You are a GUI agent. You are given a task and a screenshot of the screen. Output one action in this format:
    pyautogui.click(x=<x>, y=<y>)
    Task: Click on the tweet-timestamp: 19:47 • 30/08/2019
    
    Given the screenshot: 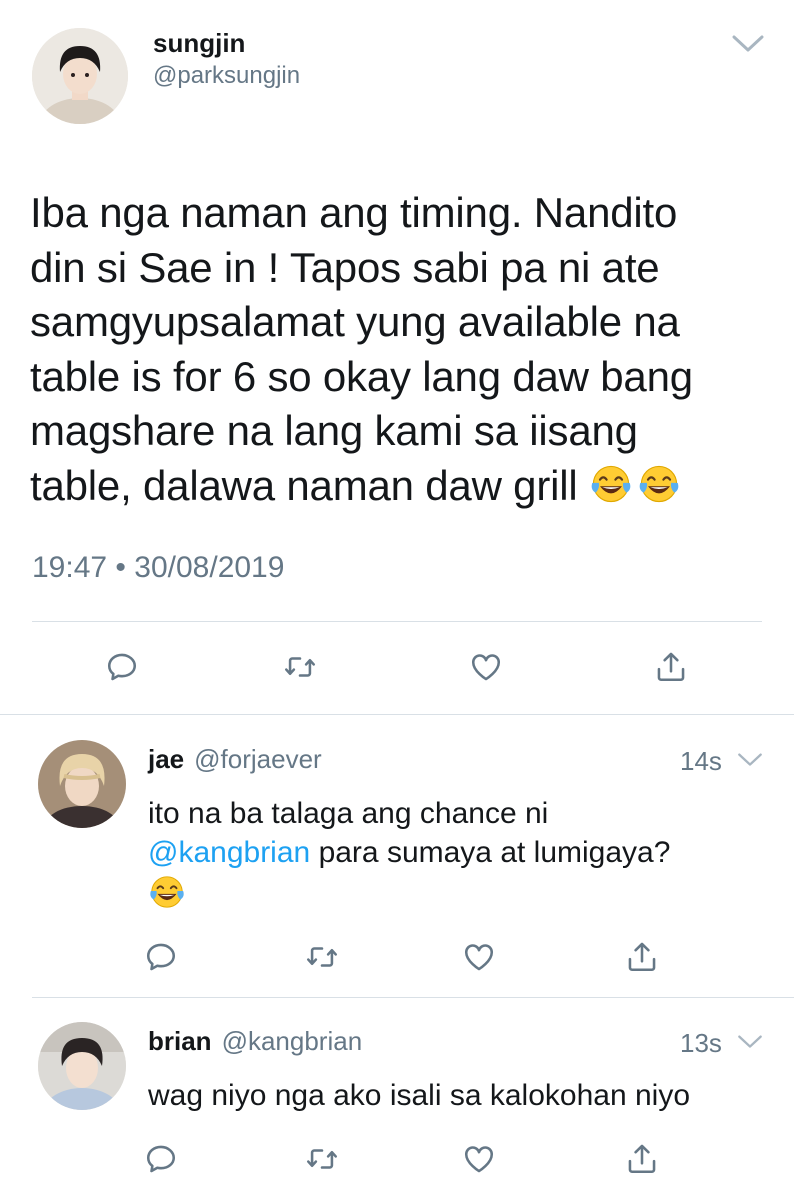 What is the action you would take?
    pyautogui.click(x=158, y=568)
    